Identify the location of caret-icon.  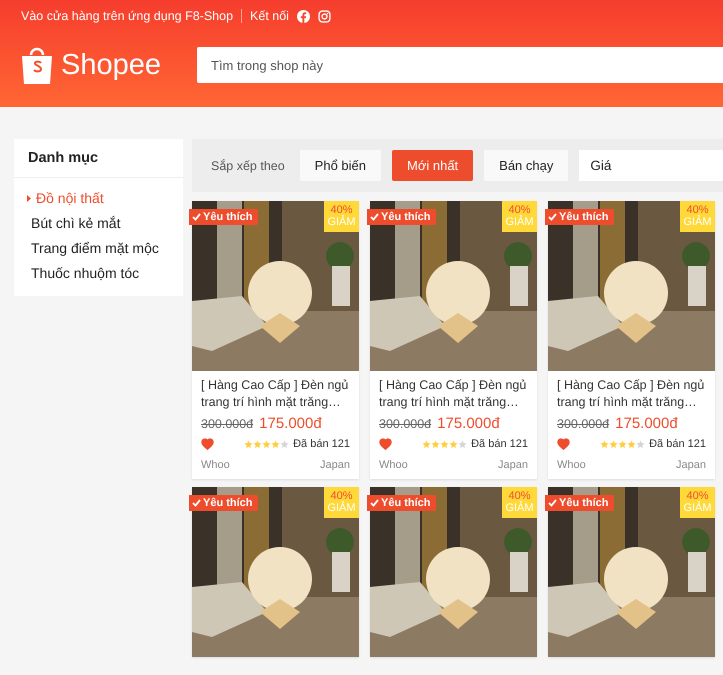
(29, 198).